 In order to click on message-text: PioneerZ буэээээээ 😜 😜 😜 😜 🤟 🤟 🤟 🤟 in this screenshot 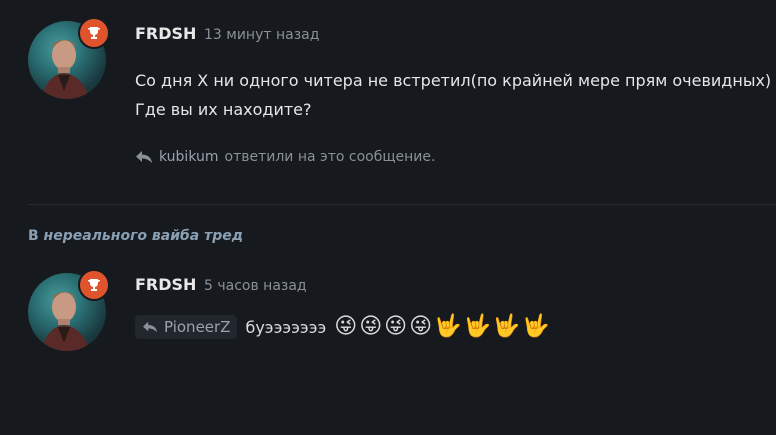, I will do `click(342, 327)`.